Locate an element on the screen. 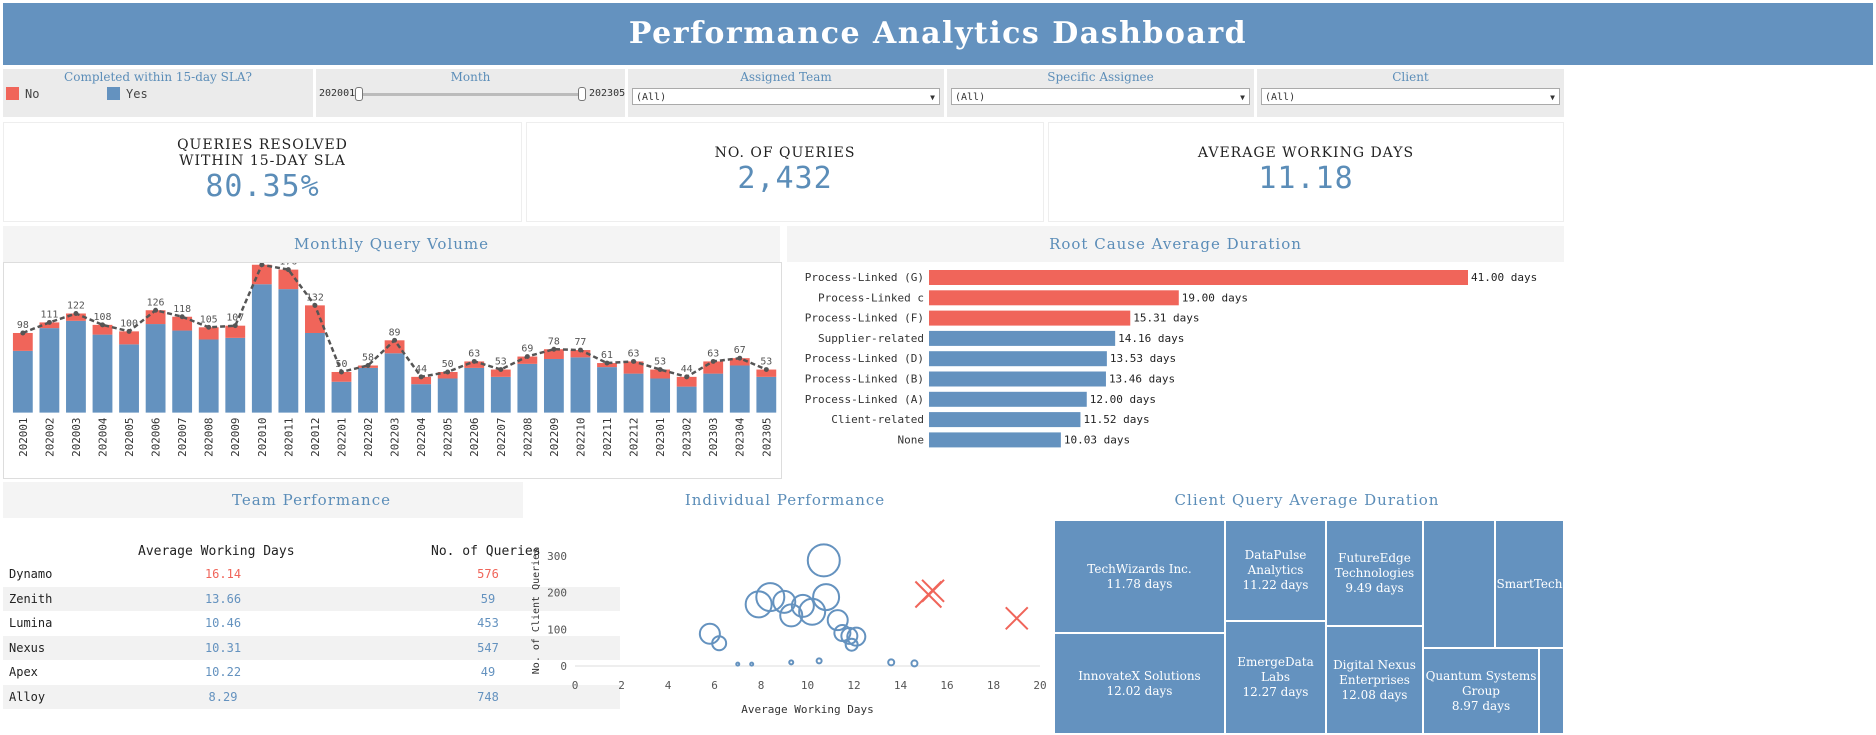 The width and height of the screenshot is (1876, 735). root-section-title: Root Cause Average Duration is located at coordinates (1175, 244).